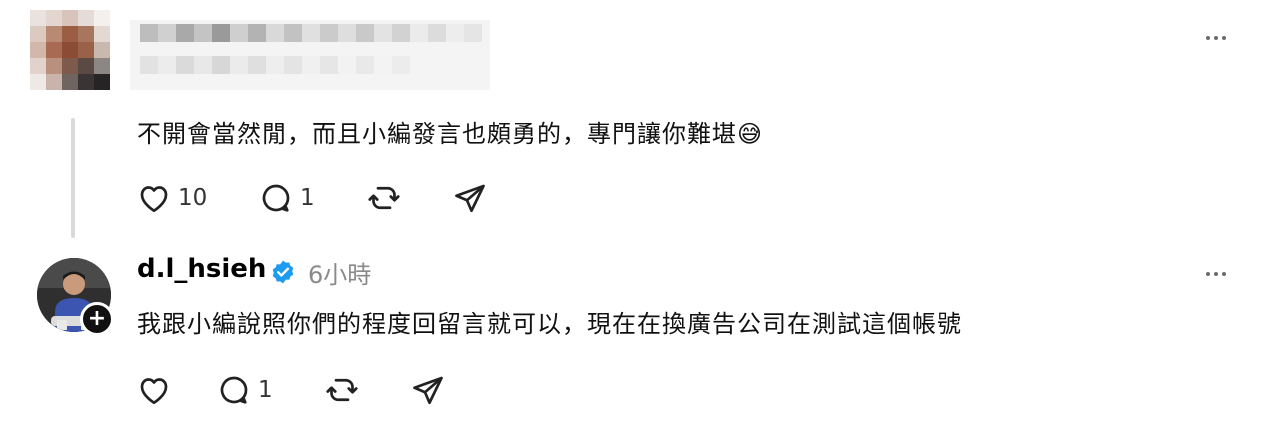 This screenshot has height=432, width=1280. Describe the element at coordinates (73, 178) in the screenshot. I see `thread-connector-line` at that location.